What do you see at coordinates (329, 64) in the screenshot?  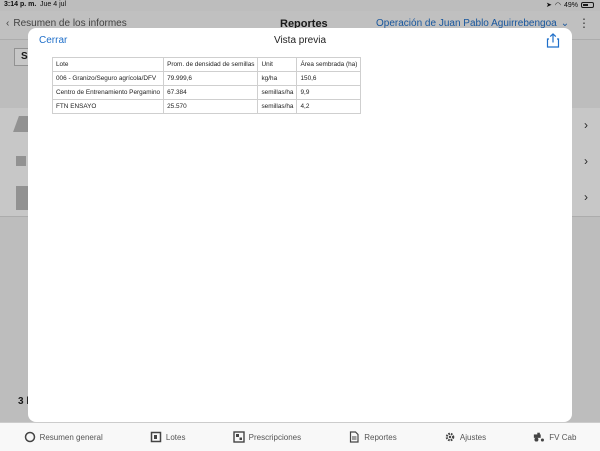 I see `header-cell: Área sembrada (ha)` at bounding box center [329, 64].